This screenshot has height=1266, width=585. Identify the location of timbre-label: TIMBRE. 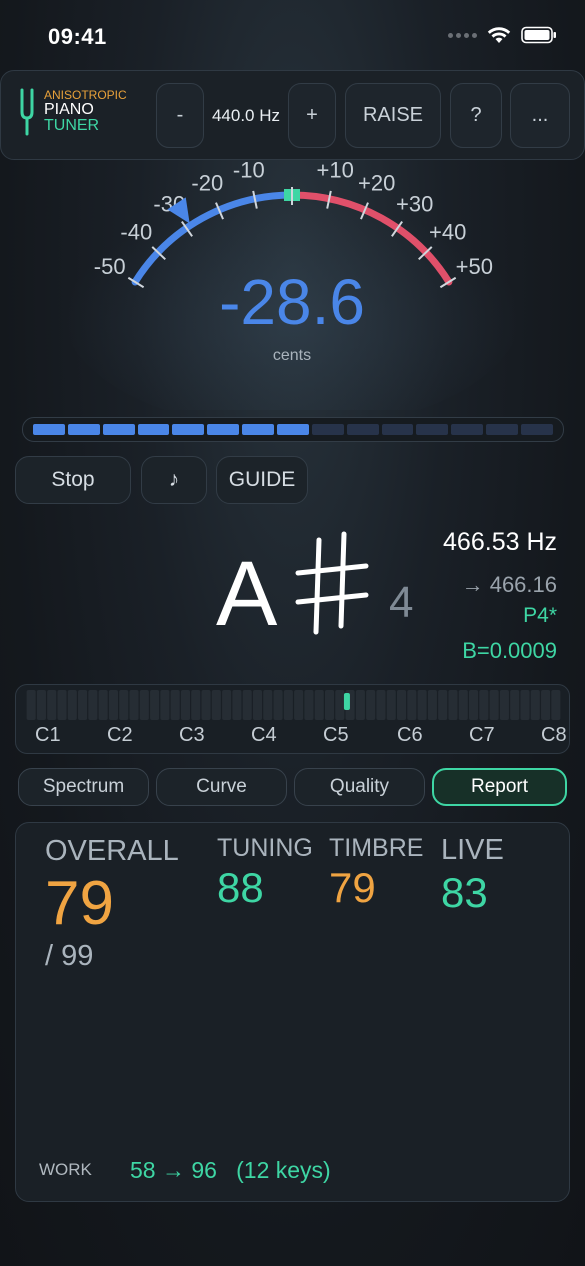
(376, 848).